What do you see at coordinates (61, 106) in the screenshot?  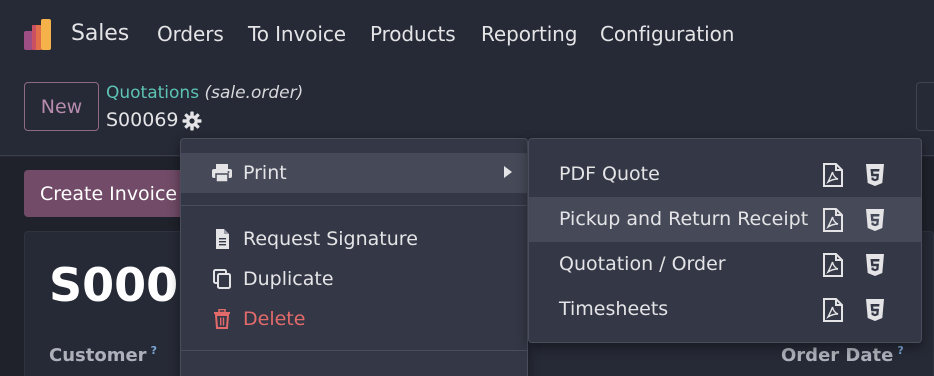 I see `new-button: New` at bounding box center [61, 106].